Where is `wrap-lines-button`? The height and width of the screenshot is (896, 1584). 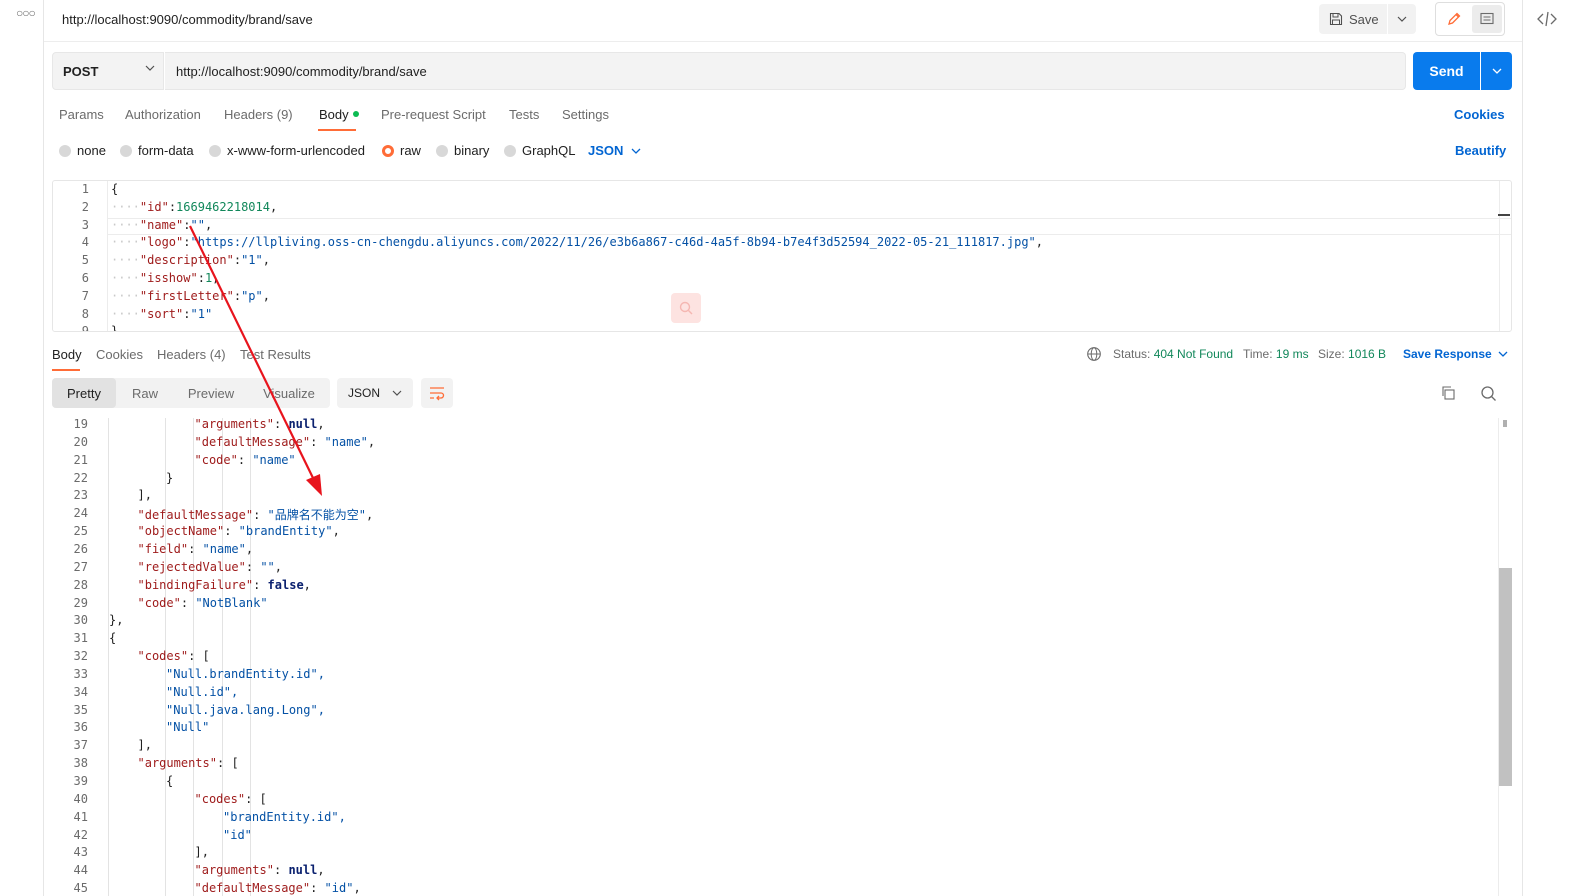 wrap-lines-button is located at coordinates (437, 393).